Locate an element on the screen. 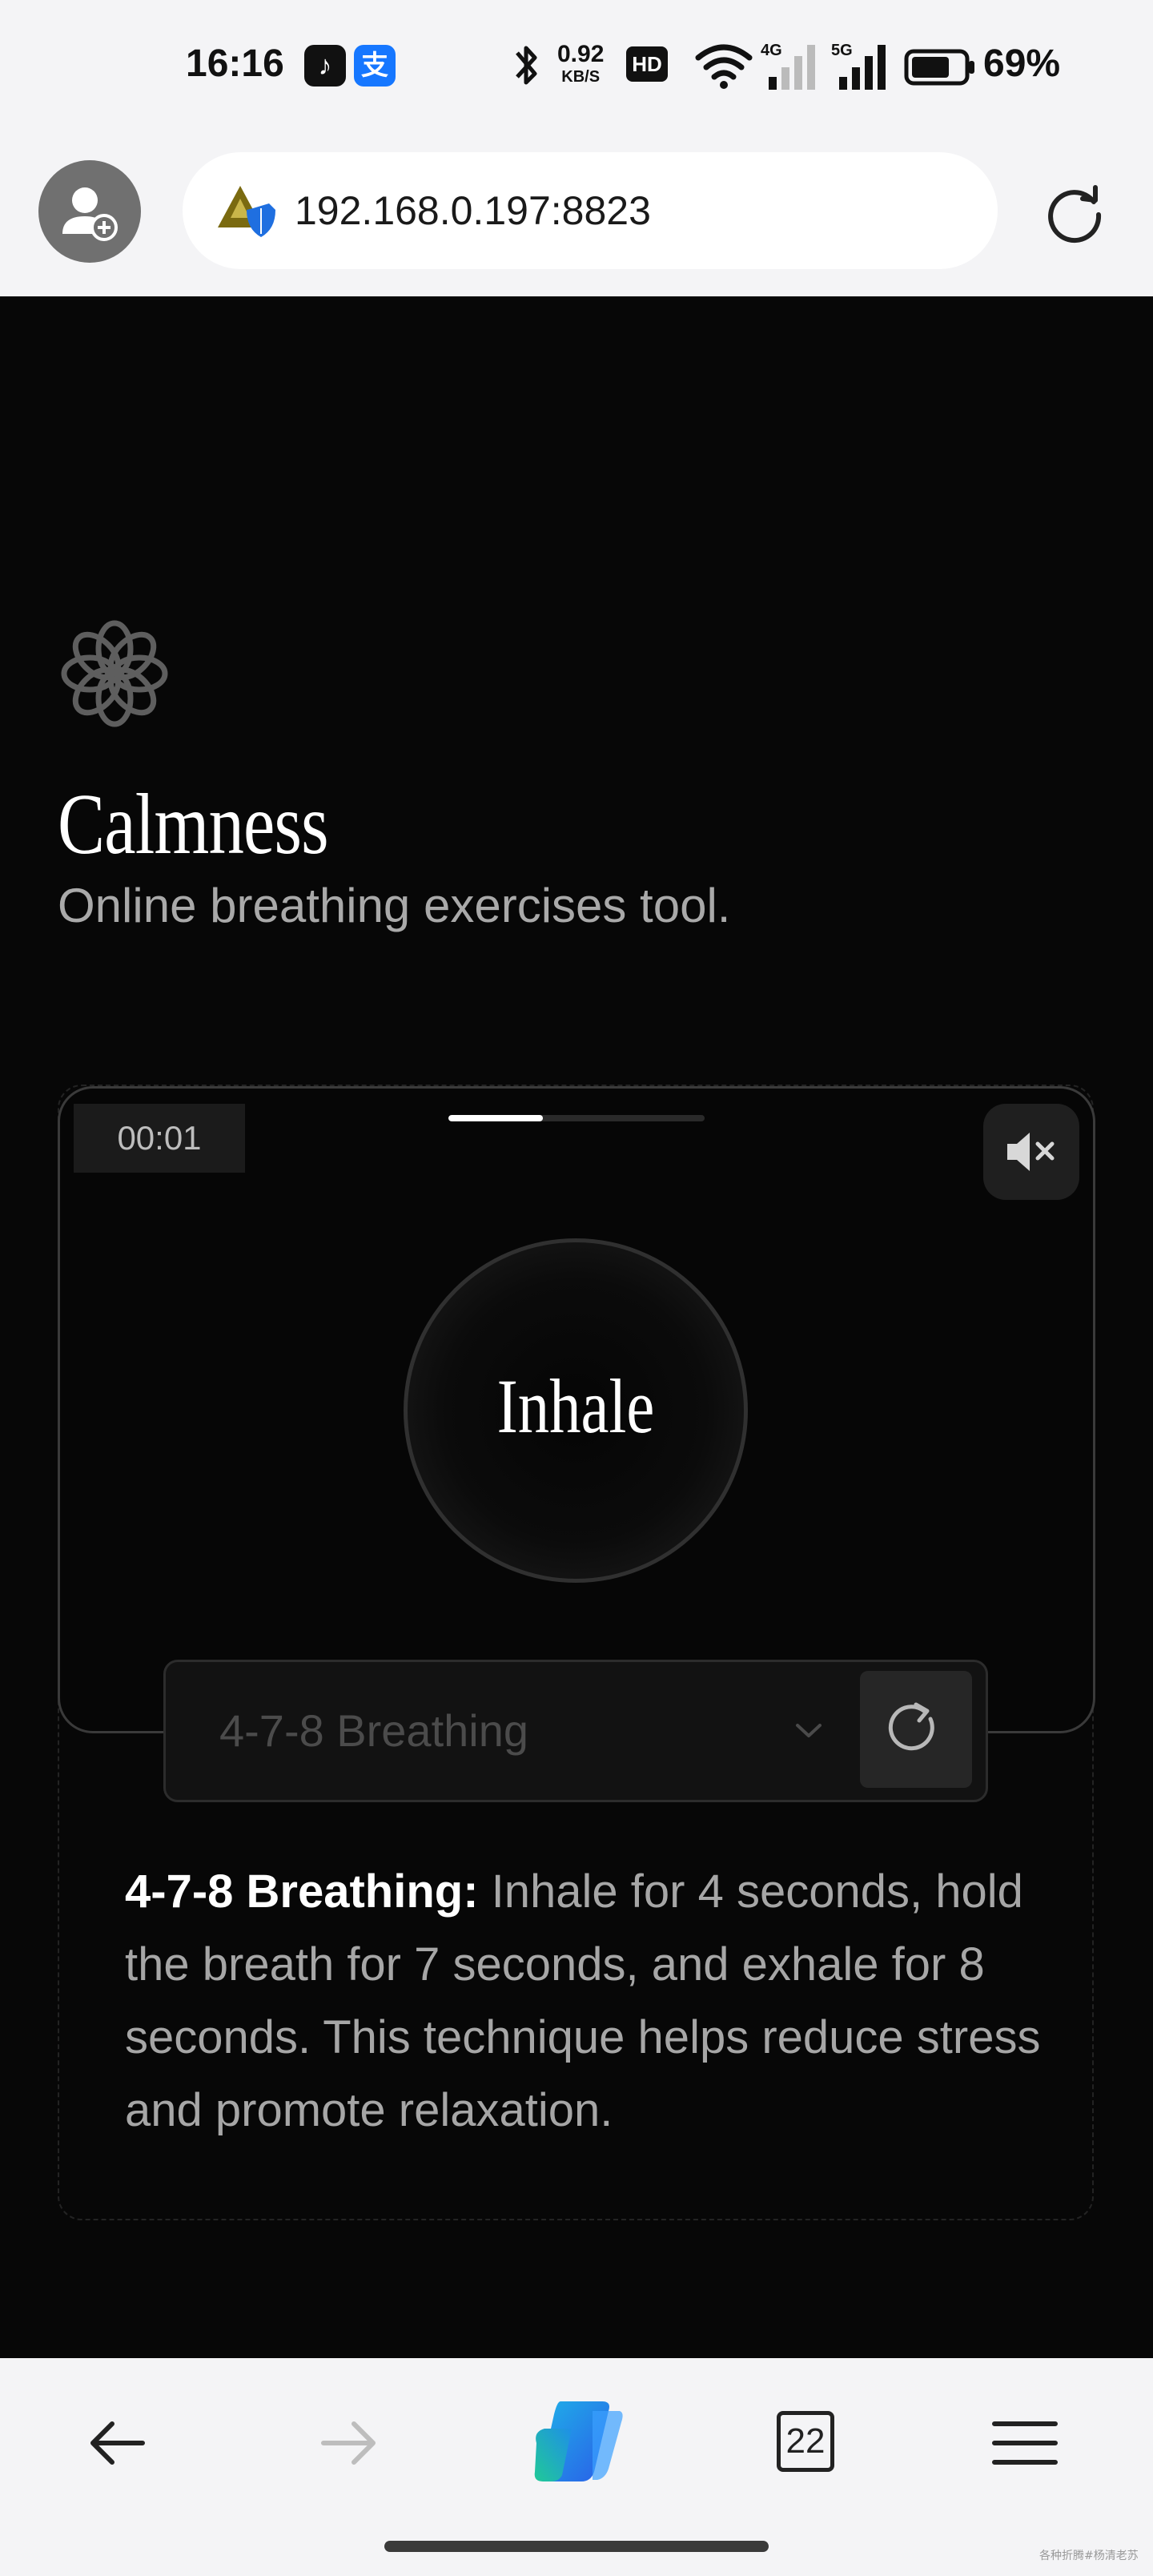  battery-percent: 69% is located at coordinates (1022, 63).